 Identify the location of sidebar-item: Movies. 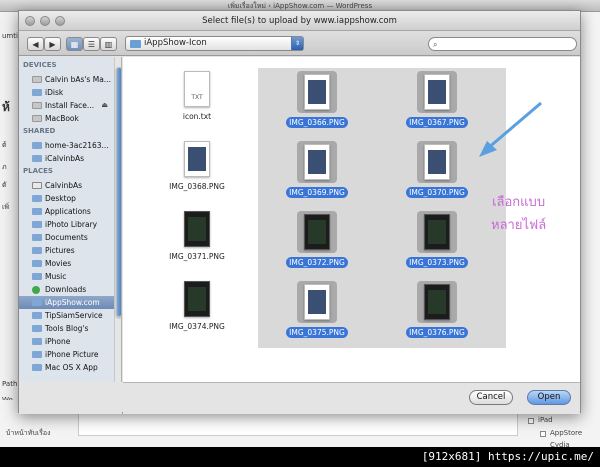
(66, 263).